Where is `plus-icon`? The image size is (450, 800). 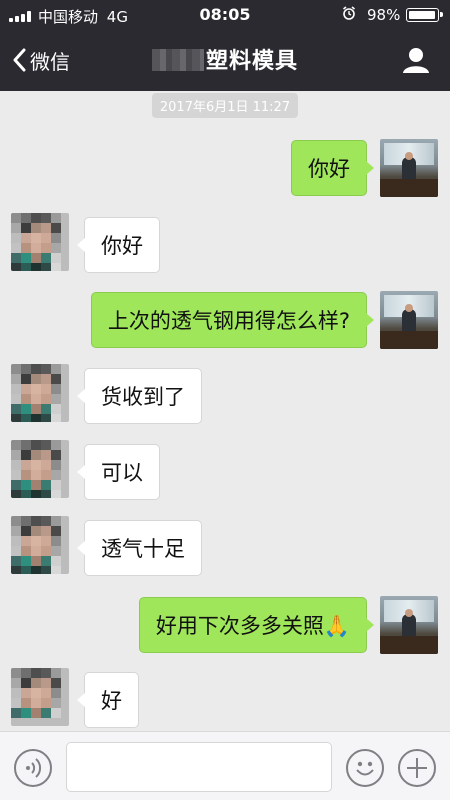
plus-icon is located at coordinates (417, 768).